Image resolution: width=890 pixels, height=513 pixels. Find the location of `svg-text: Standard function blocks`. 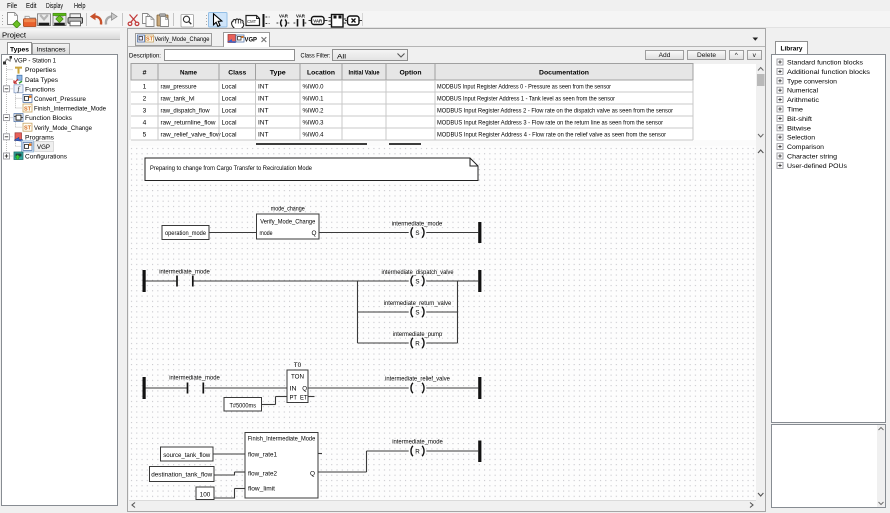

svg-text: Standard function blocks is located at coordinates (825, 62).